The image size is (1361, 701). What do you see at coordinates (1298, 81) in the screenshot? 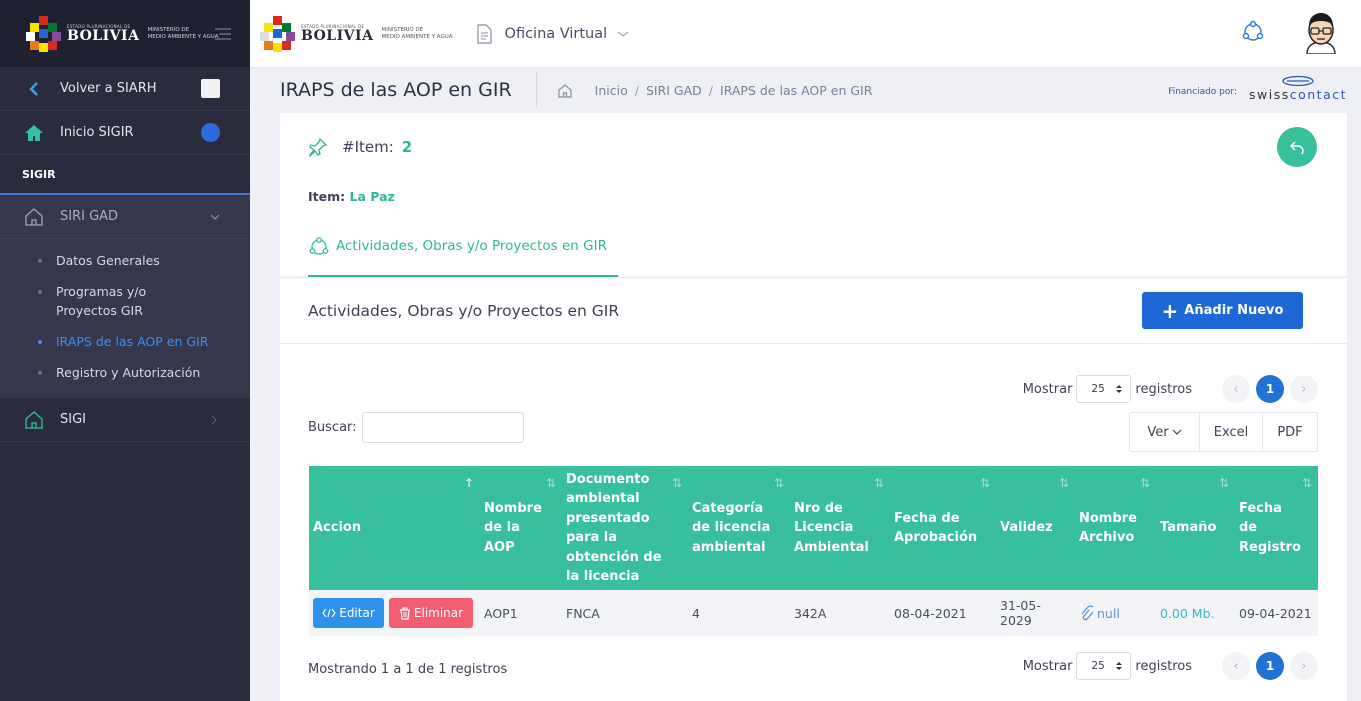
I see `swisscontact-swoosh-icon` at bounding box center [1298, 81].